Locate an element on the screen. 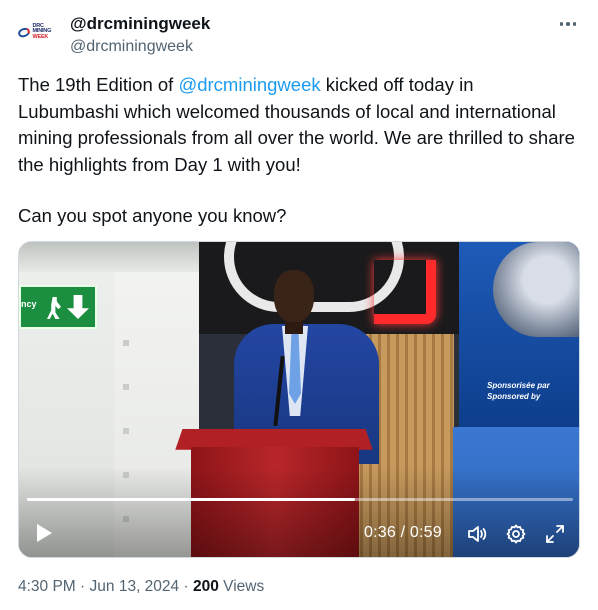 The image size is (598, 610). post-time: 4:30 PM is located at coordinates (47, 586).